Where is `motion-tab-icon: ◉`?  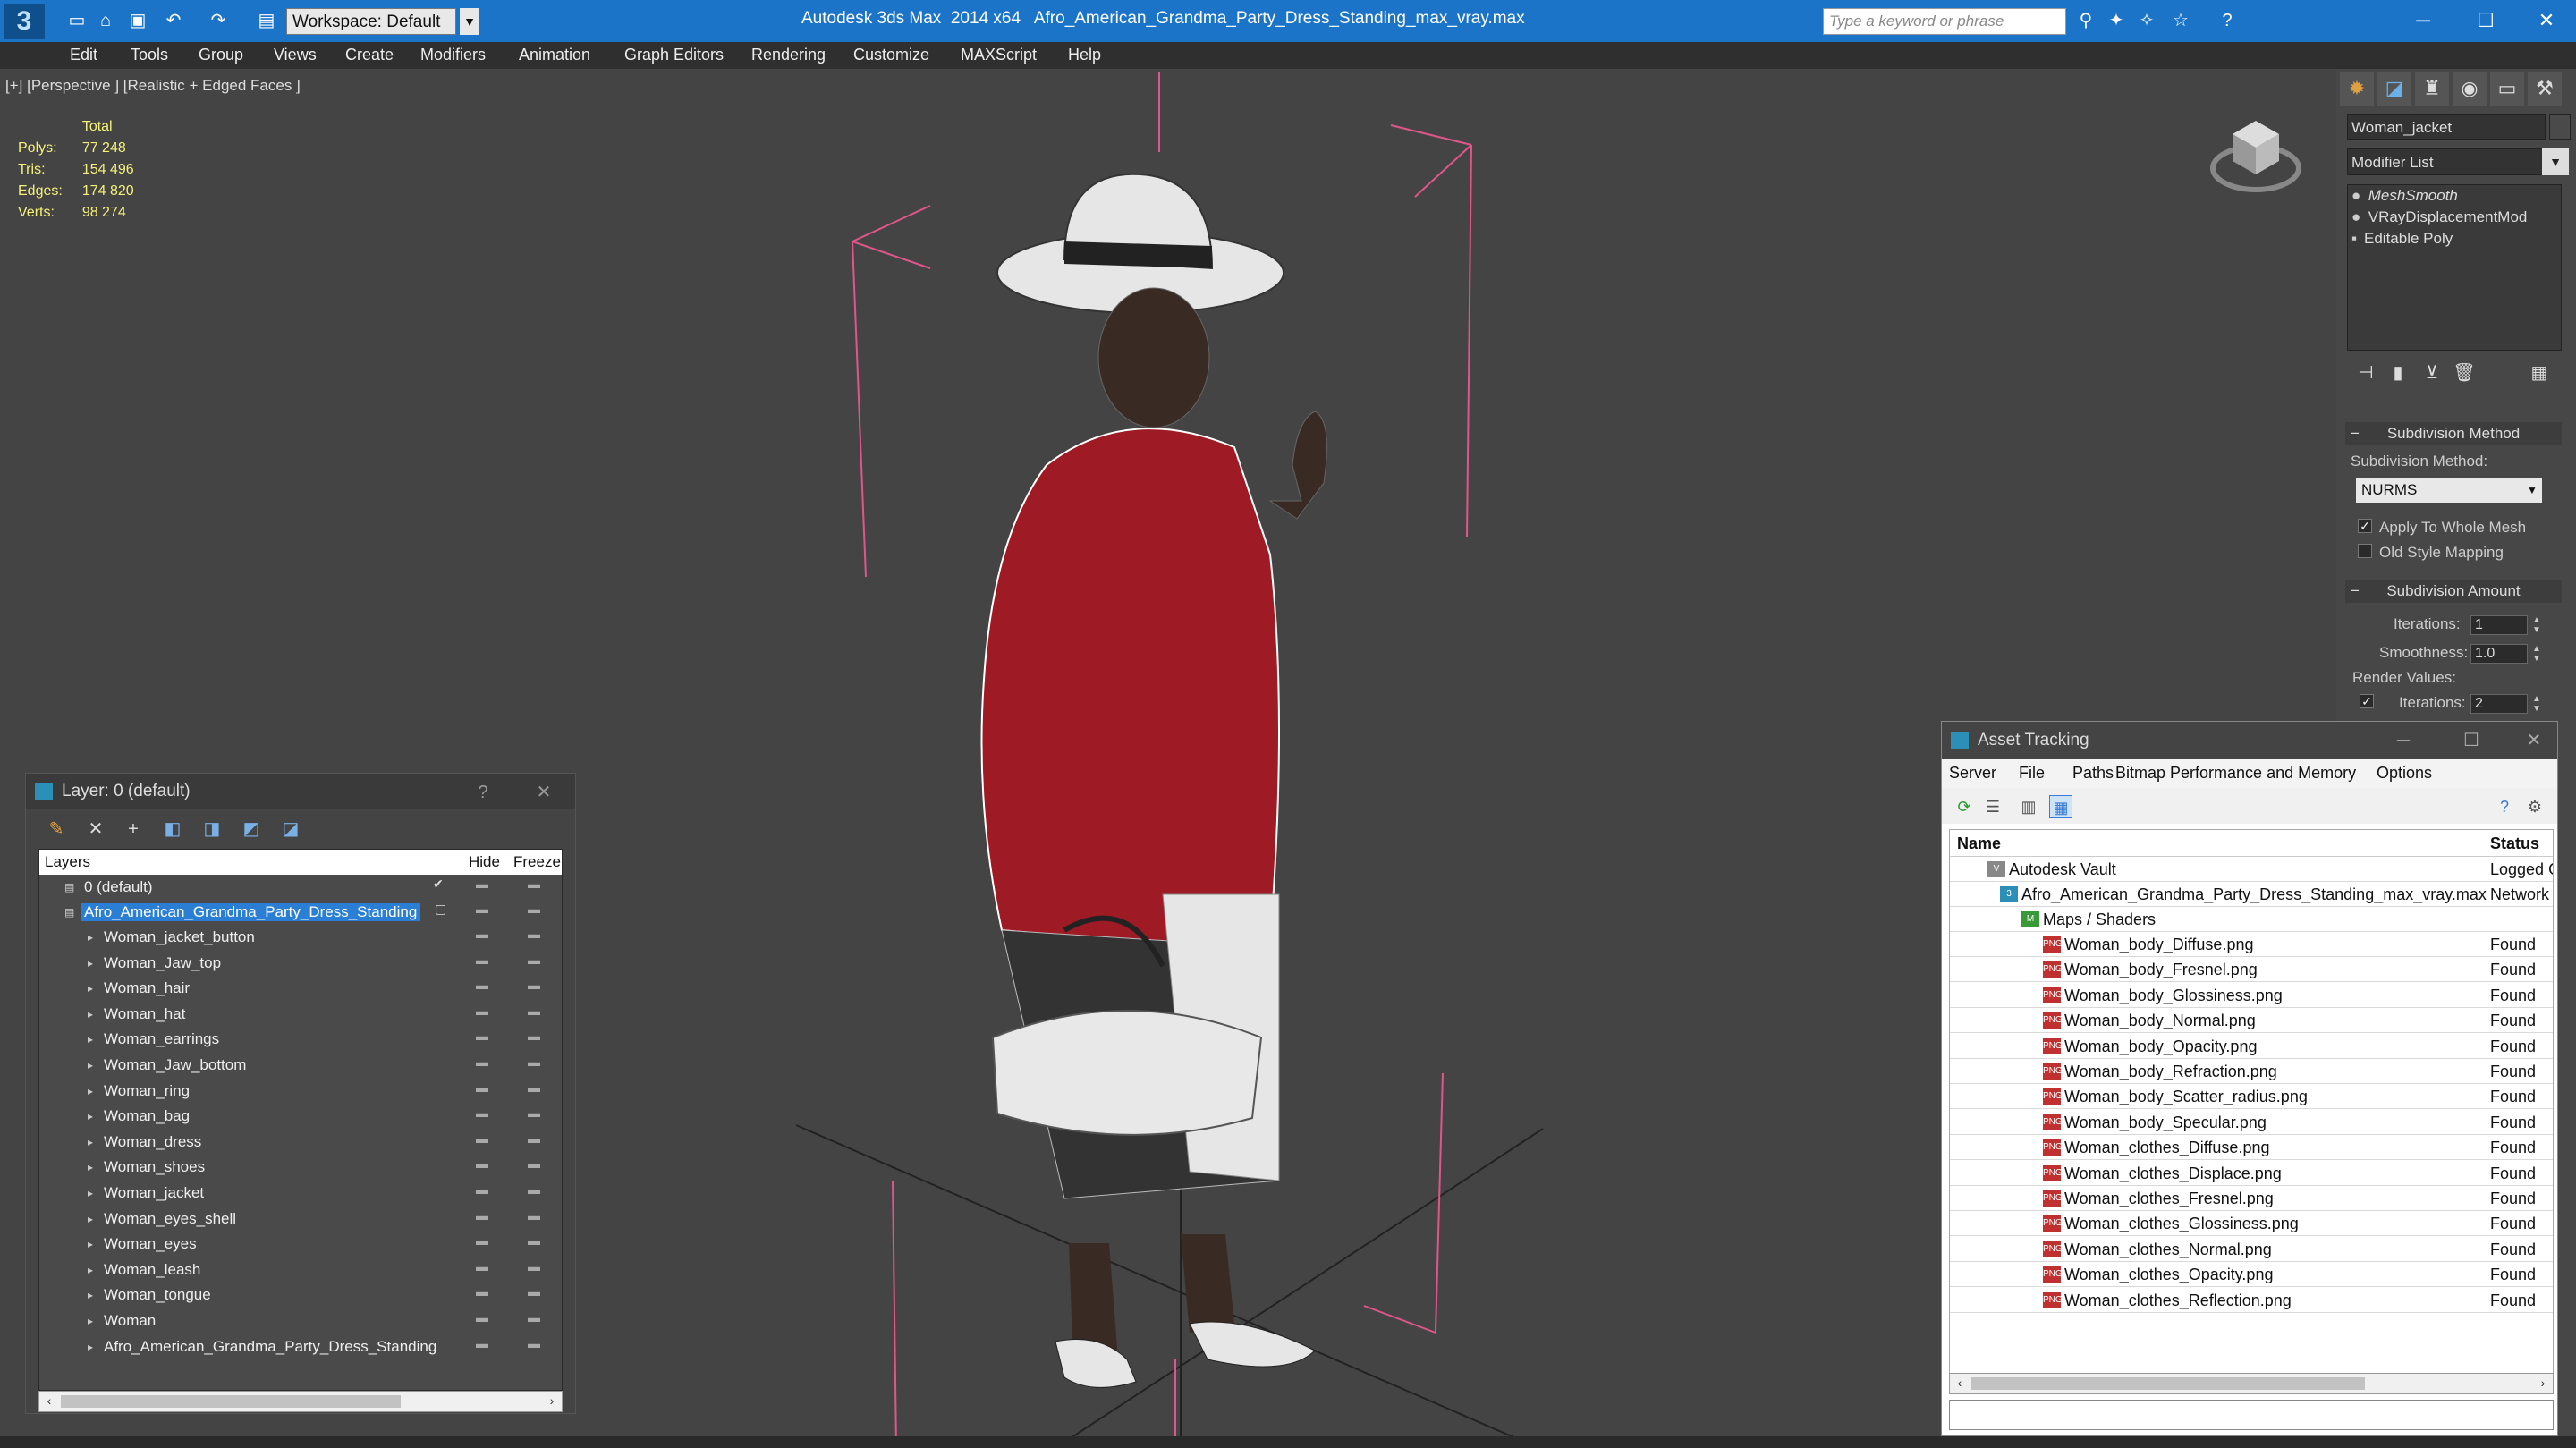 motion-tab-icon: ◉ is located at coordinates (2470, 89).